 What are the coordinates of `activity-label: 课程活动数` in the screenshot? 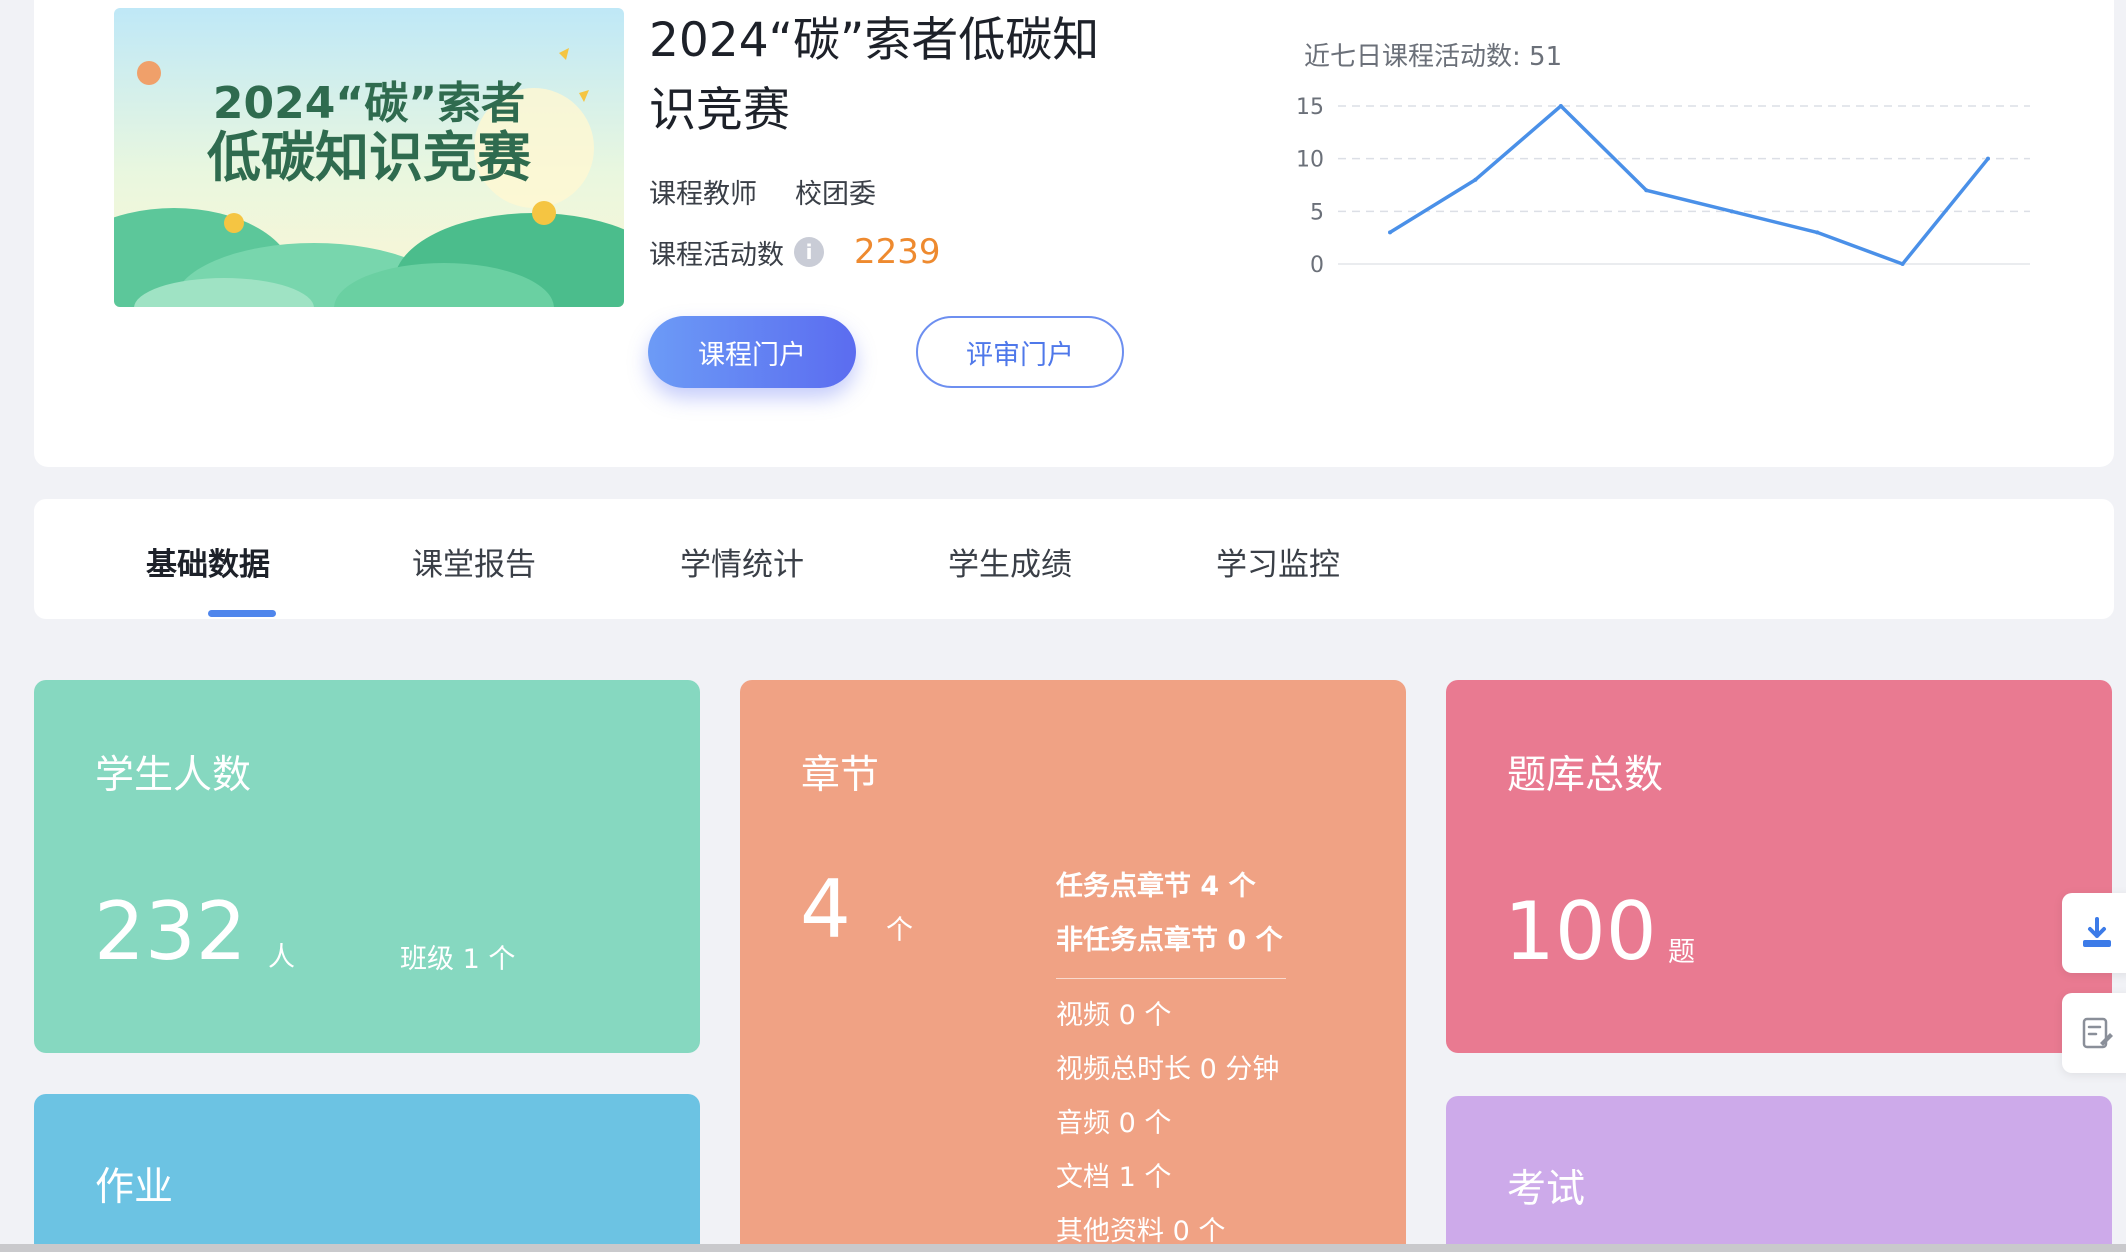 It's located at (716, 255).